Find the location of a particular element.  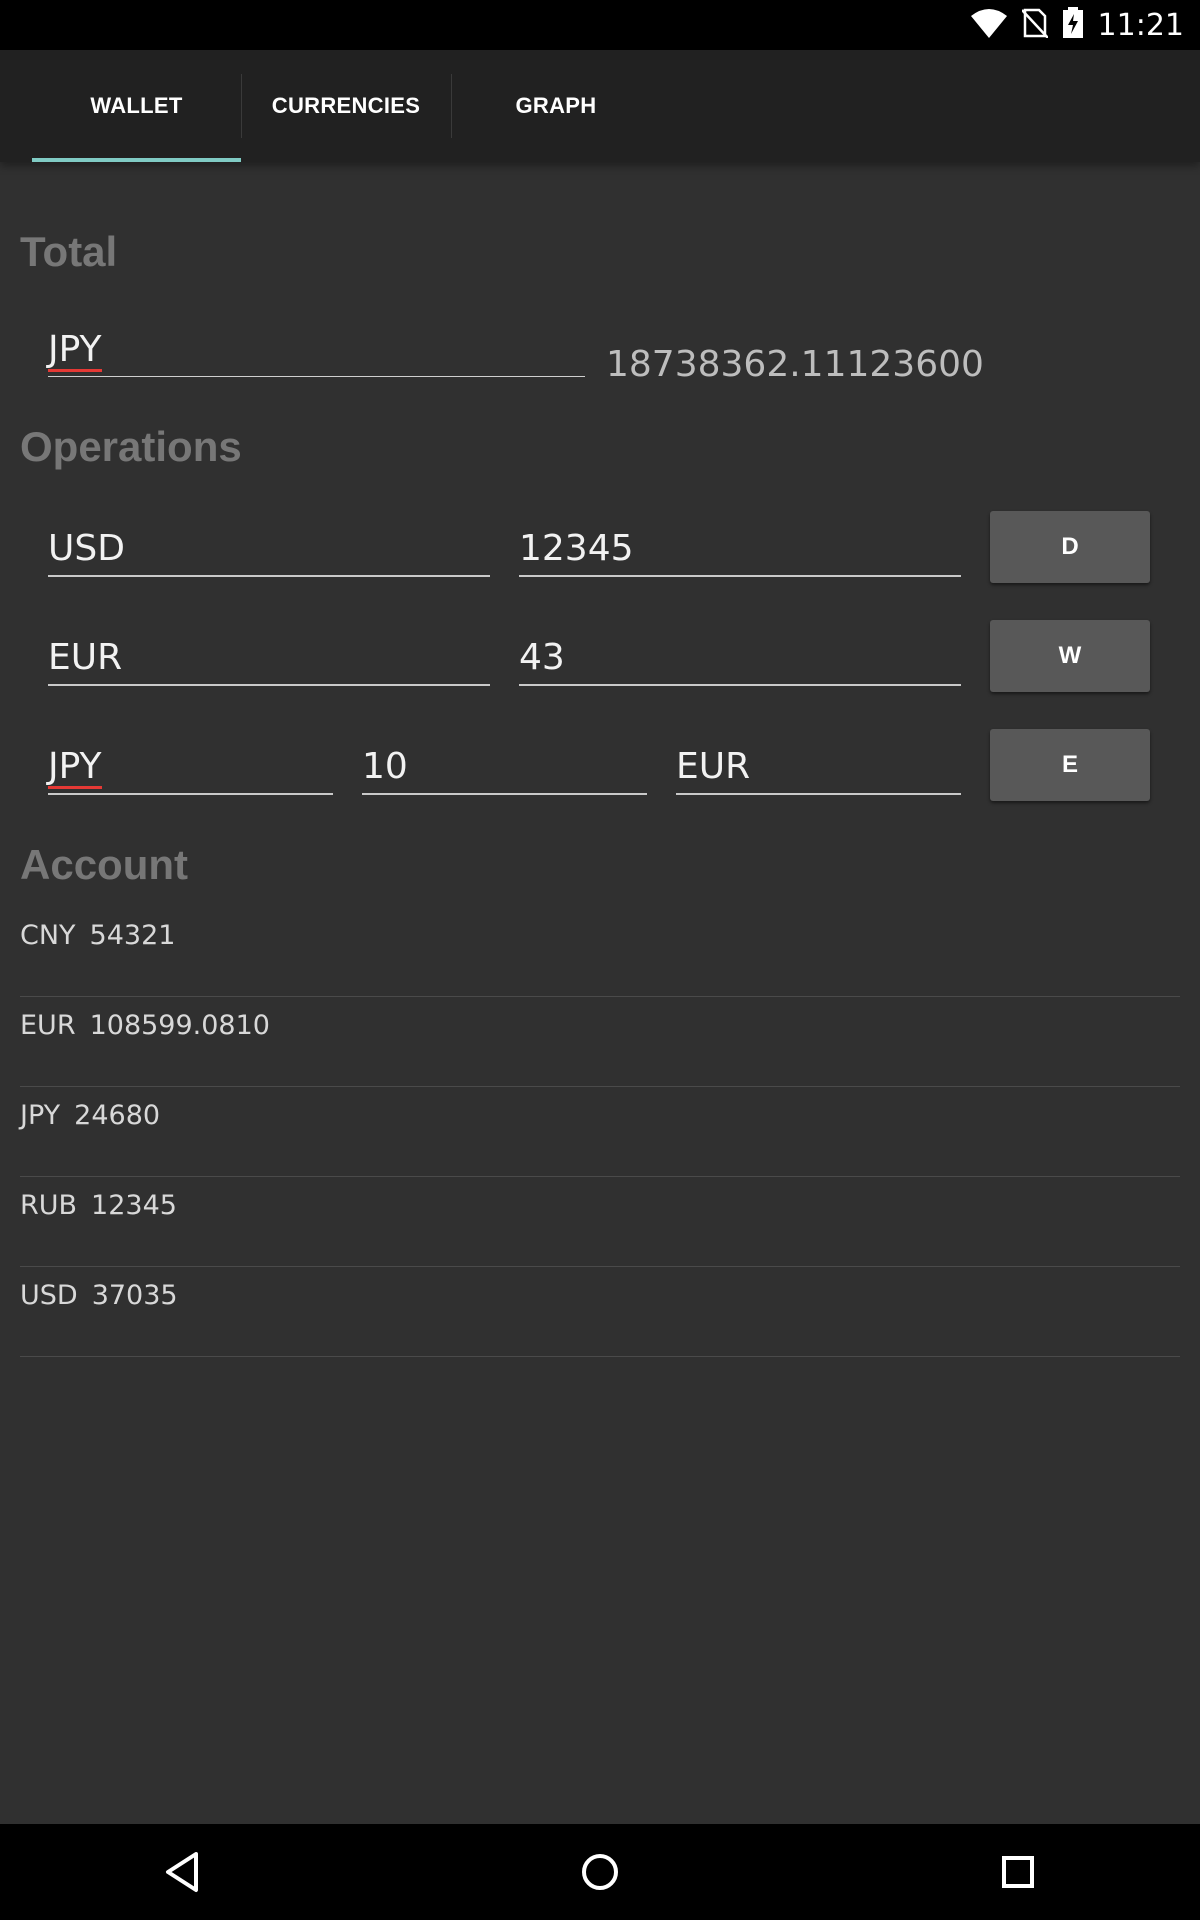

exchange-from-currency-value: JPY is located at coordinates (75, 767).